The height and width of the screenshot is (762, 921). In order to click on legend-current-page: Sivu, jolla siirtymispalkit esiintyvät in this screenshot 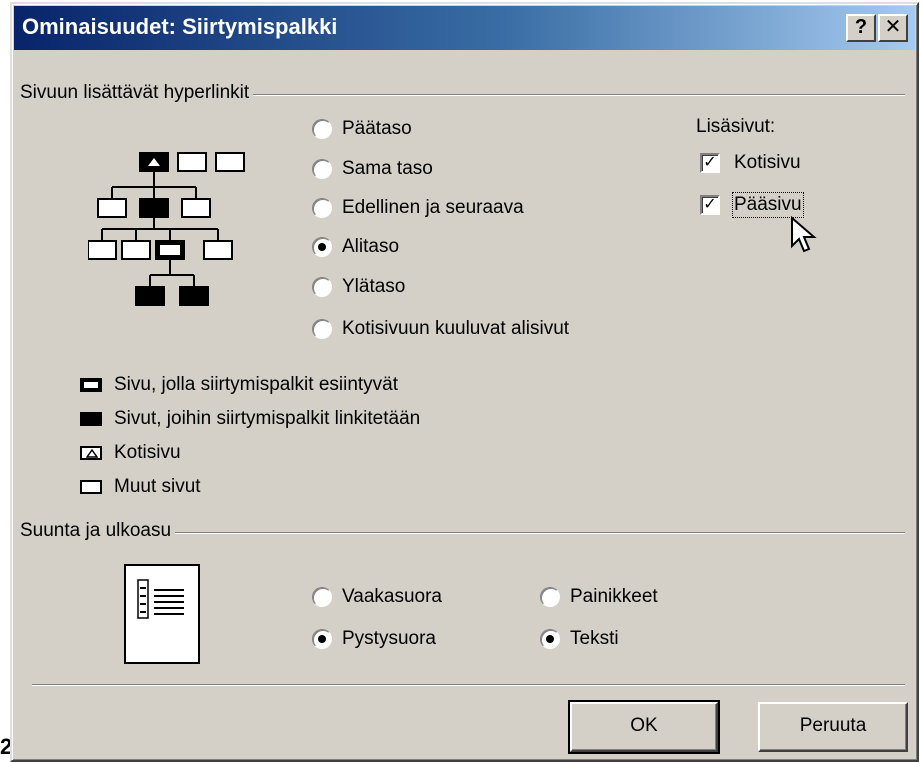, I will do `click(239, 385)`.